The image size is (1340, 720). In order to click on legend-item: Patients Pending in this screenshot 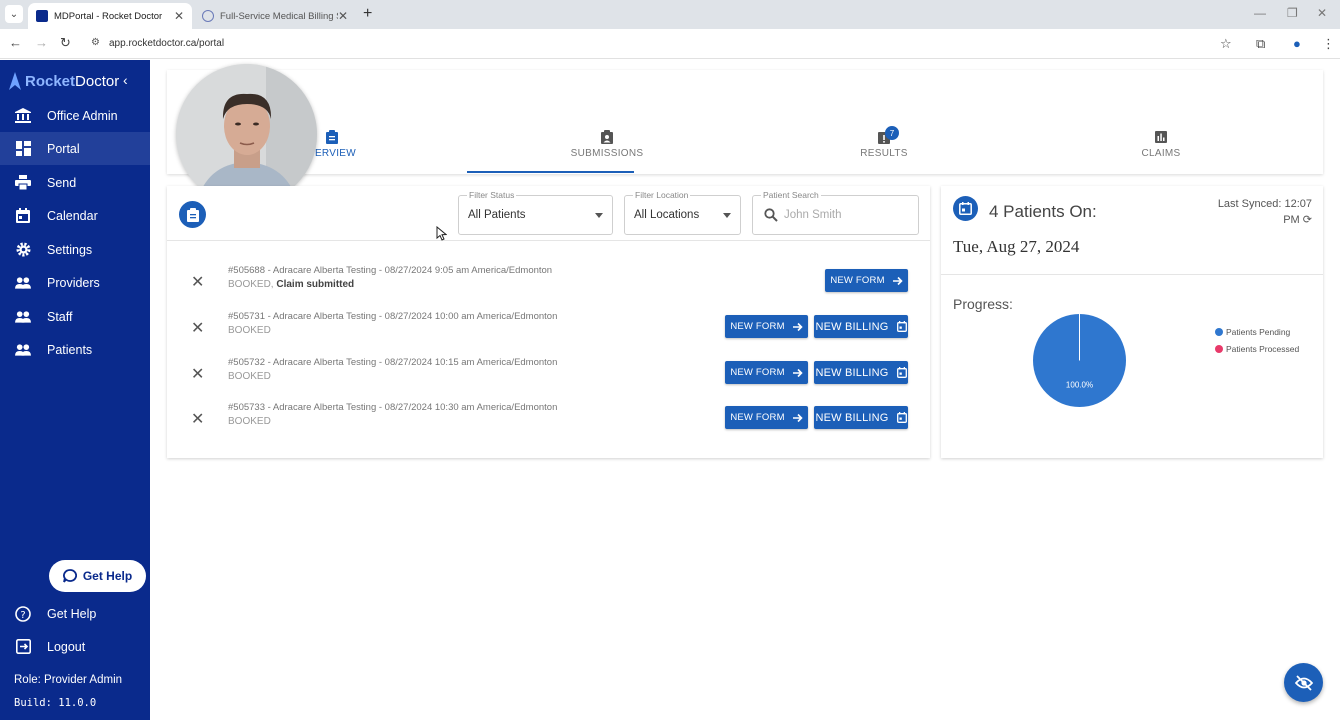, I will do `click(1257, 332)`.